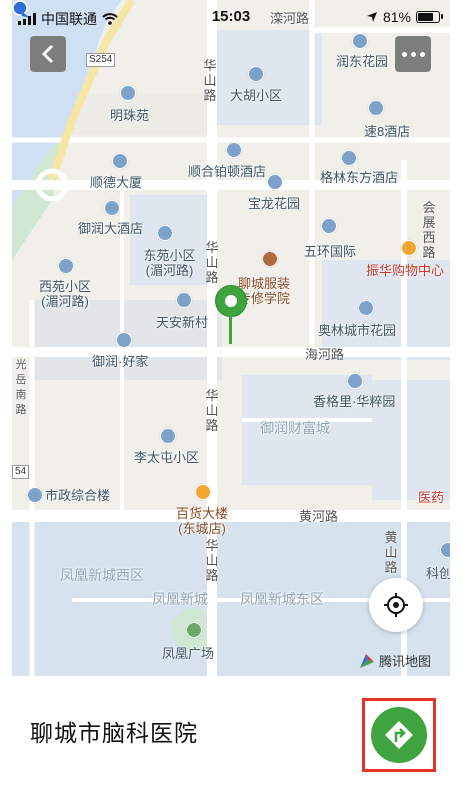 This screenshot has width=463, height=793. I want to click on place-label: 奥林城市花园, so click(357, 330).